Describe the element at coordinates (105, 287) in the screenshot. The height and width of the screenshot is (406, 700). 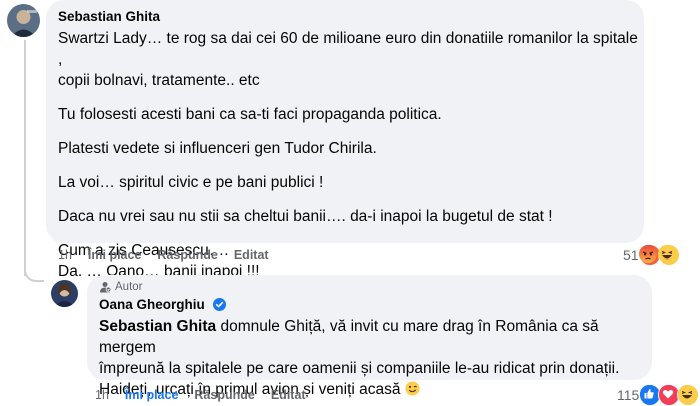
I see `author-badge-icon` at that location.